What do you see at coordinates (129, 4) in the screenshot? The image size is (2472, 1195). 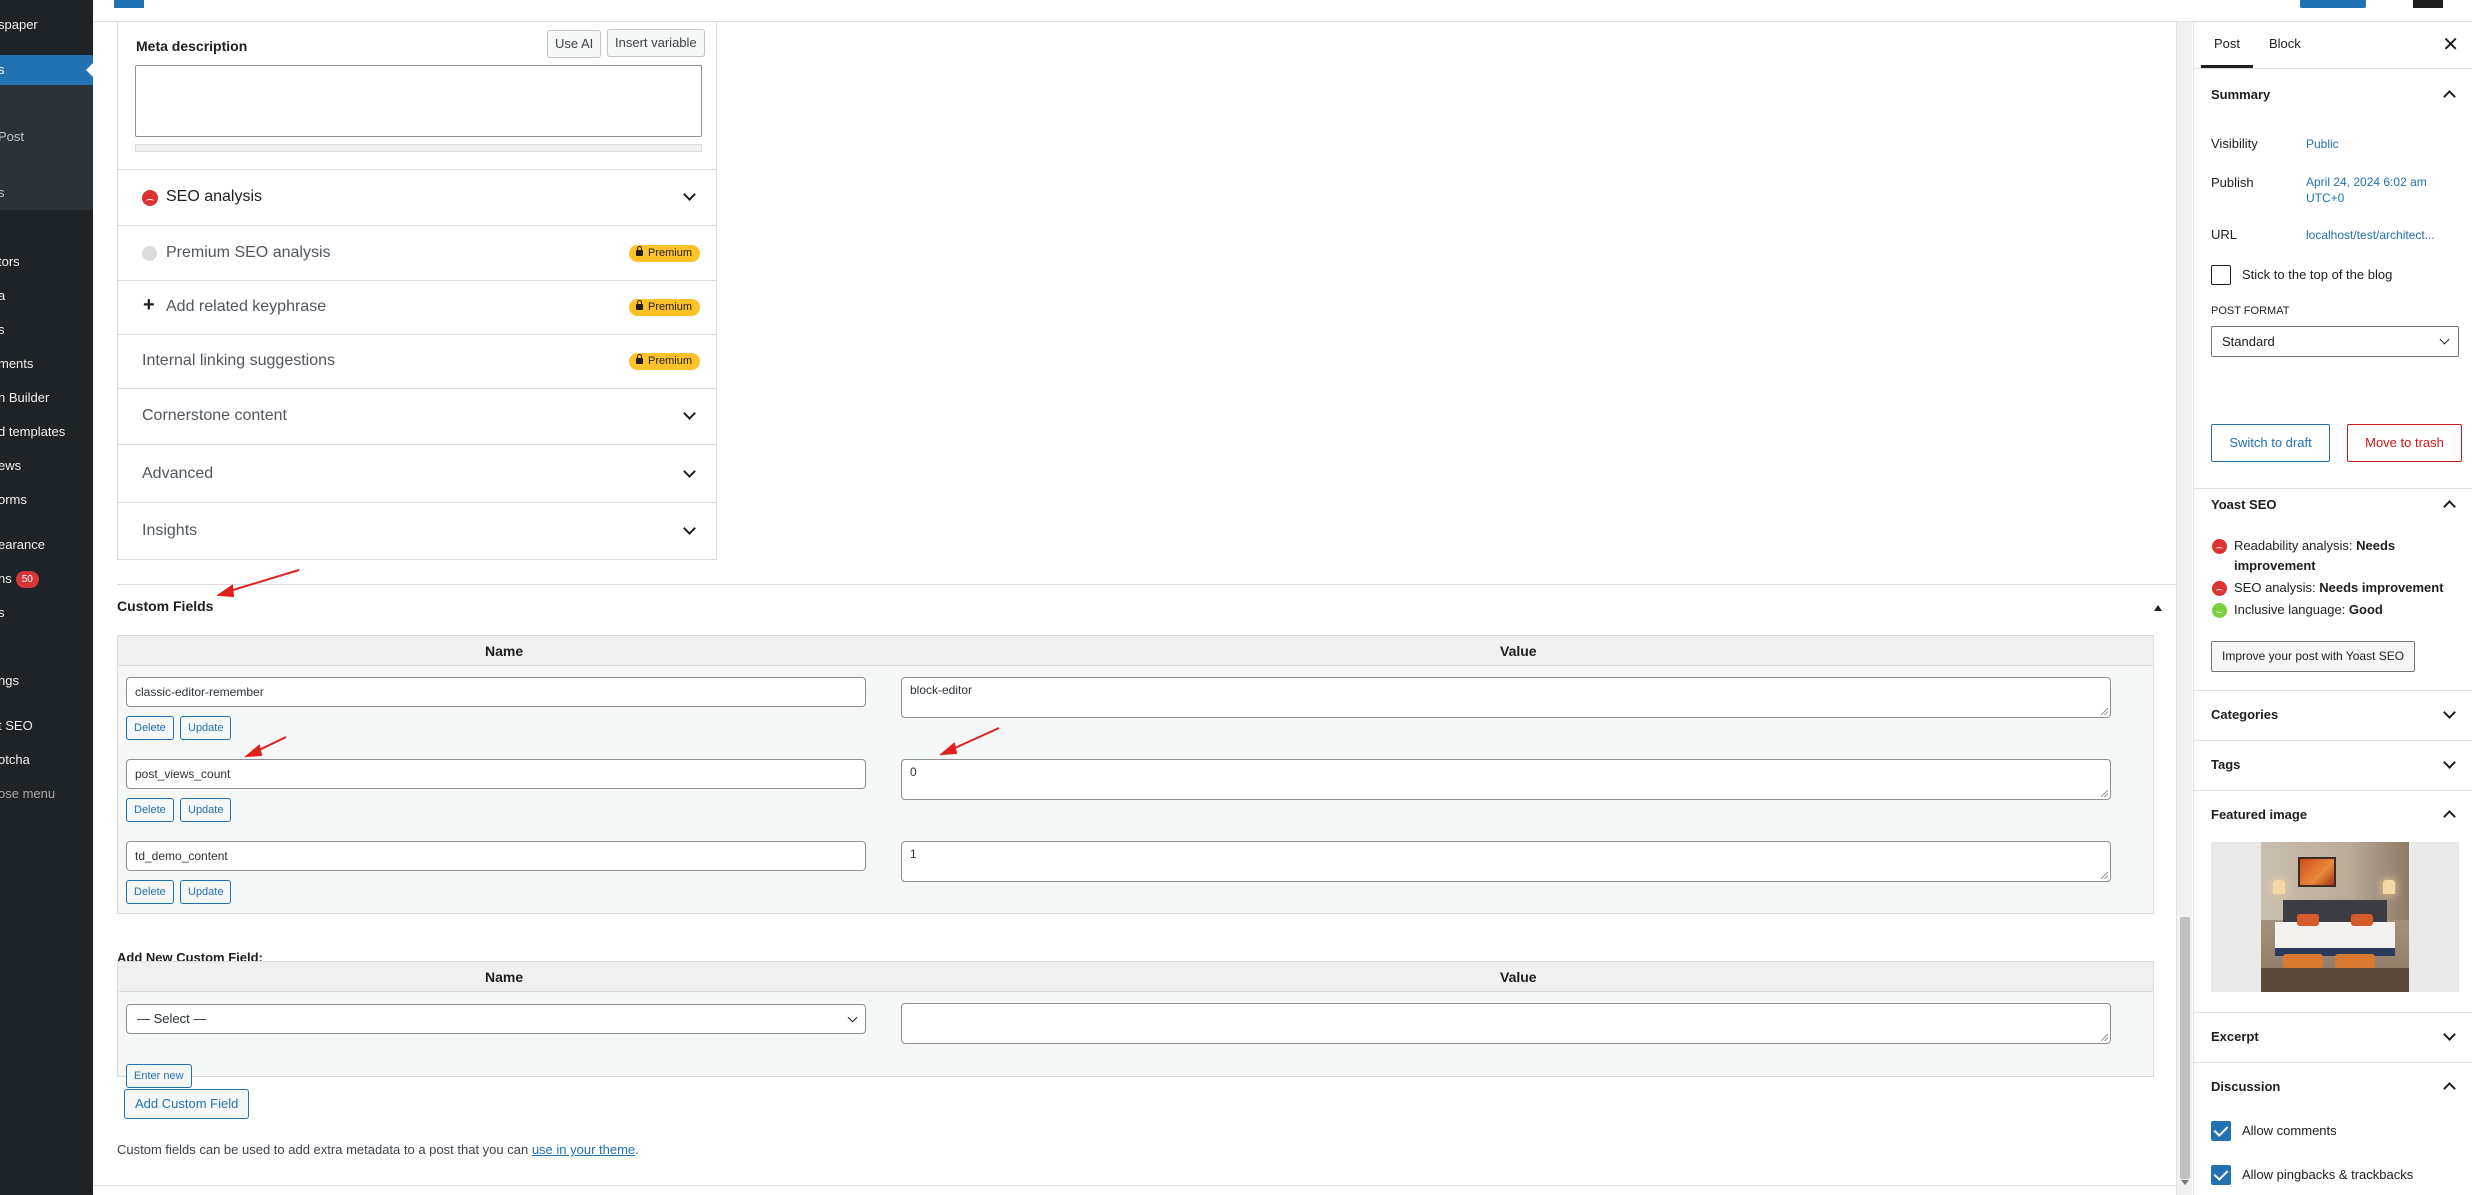 I see `wordpress-logo-button` at bounding box center [129, 4].